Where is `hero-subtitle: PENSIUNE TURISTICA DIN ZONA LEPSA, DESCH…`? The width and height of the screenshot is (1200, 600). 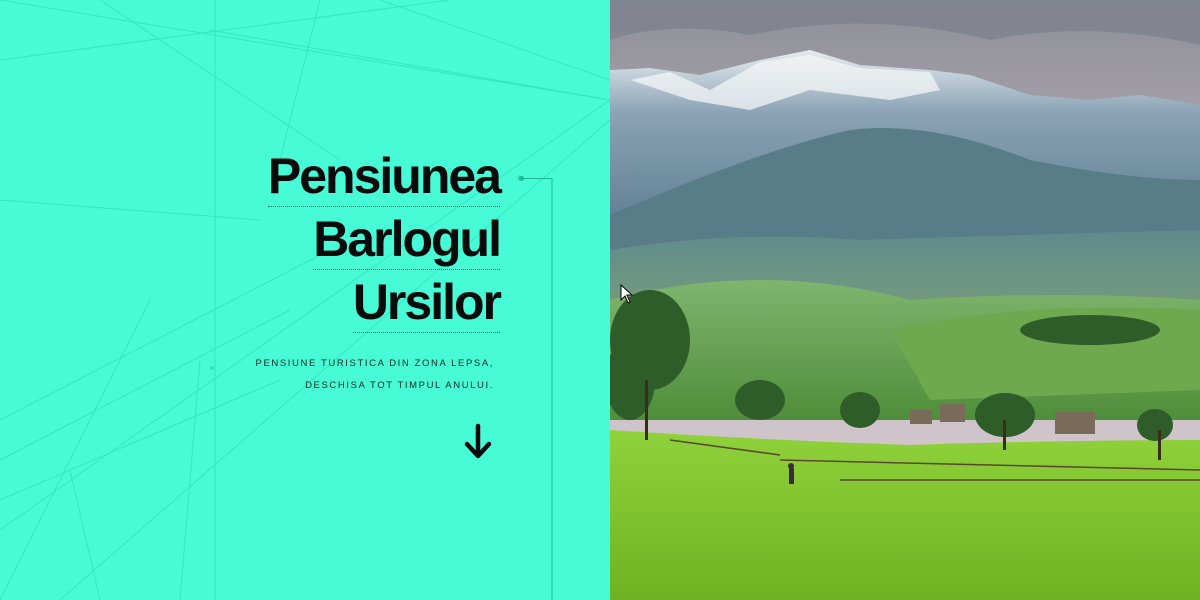 hero-subtitle: PENSIUNE TURISTICA DIN ZONA LEPSA, DESCH… is located at coordinates (375, 375).